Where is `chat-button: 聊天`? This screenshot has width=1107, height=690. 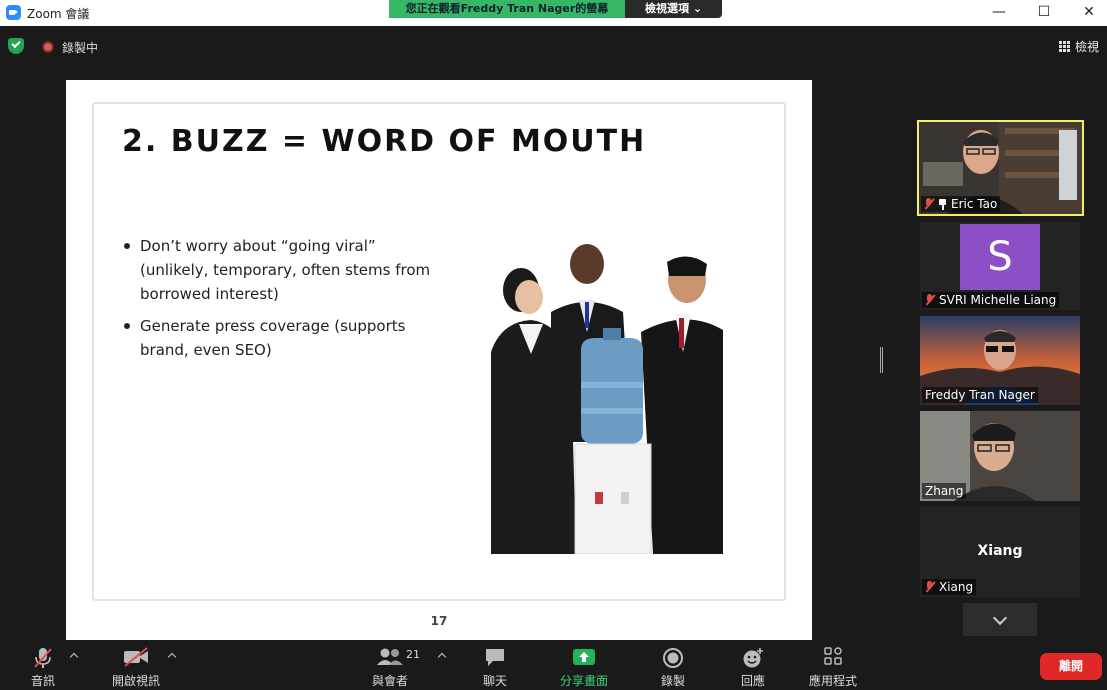
chat-button: 聊天 is located at coordinates (495, 665).